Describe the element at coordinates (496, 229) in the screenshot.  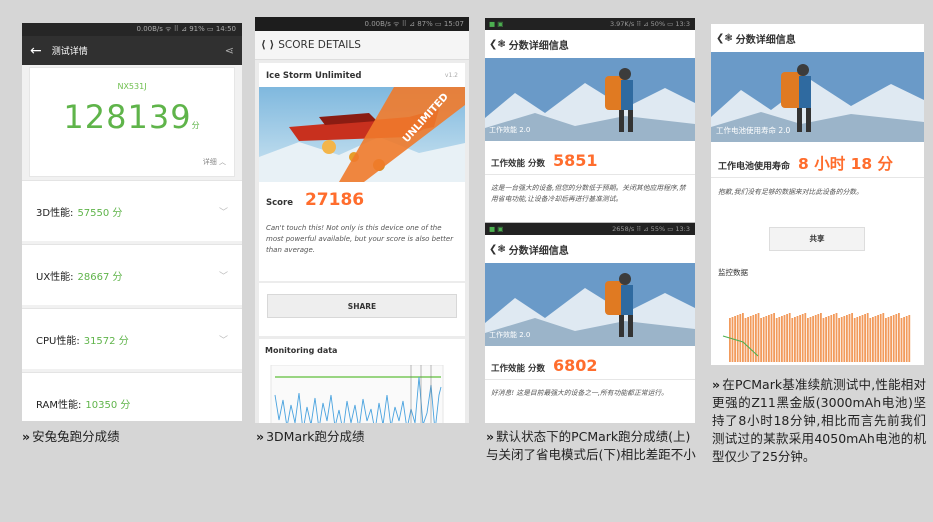
I see `notification-icons: ■ ▣` at that location.